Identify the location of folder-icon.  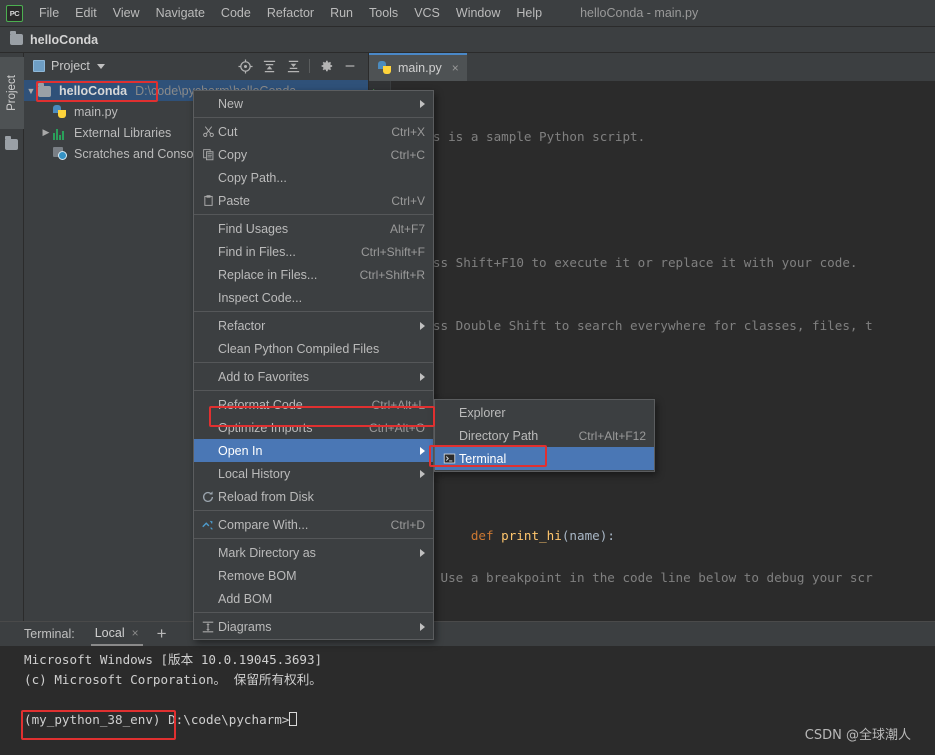
(46, 91).